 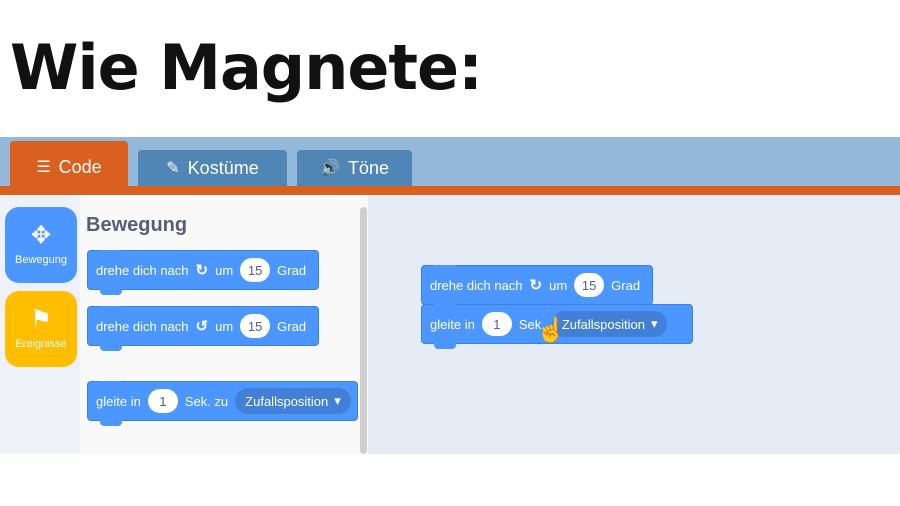 I want to click on tab-costumes-label: Kostüme, so click(x=223, y=167).